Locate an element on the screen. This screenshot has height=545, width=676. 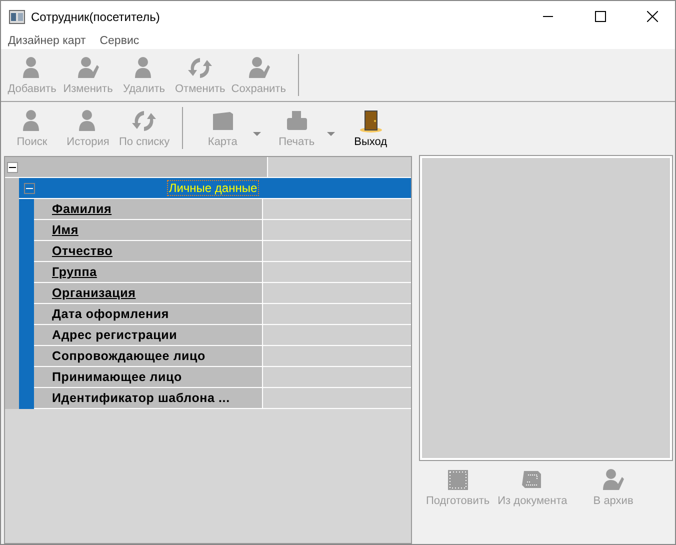
app-icon is located at coordinates (17, 17).